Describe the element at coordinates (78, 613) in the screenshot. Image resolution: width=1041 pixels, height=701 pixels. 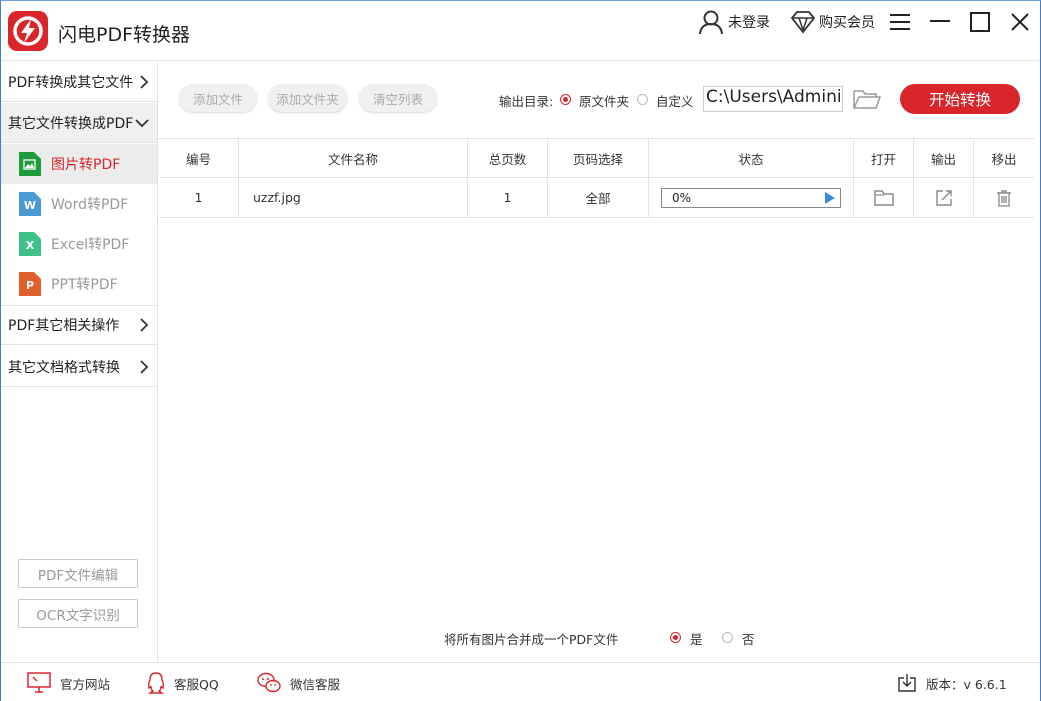
I see `ocr-button: OCR文字识别` at that location.